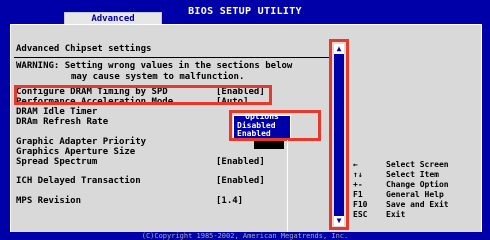  Describe the element at coordinates (240, 181) in the screenshot. I see `setting-value-ich-delayed: [Enabled]` at that location.